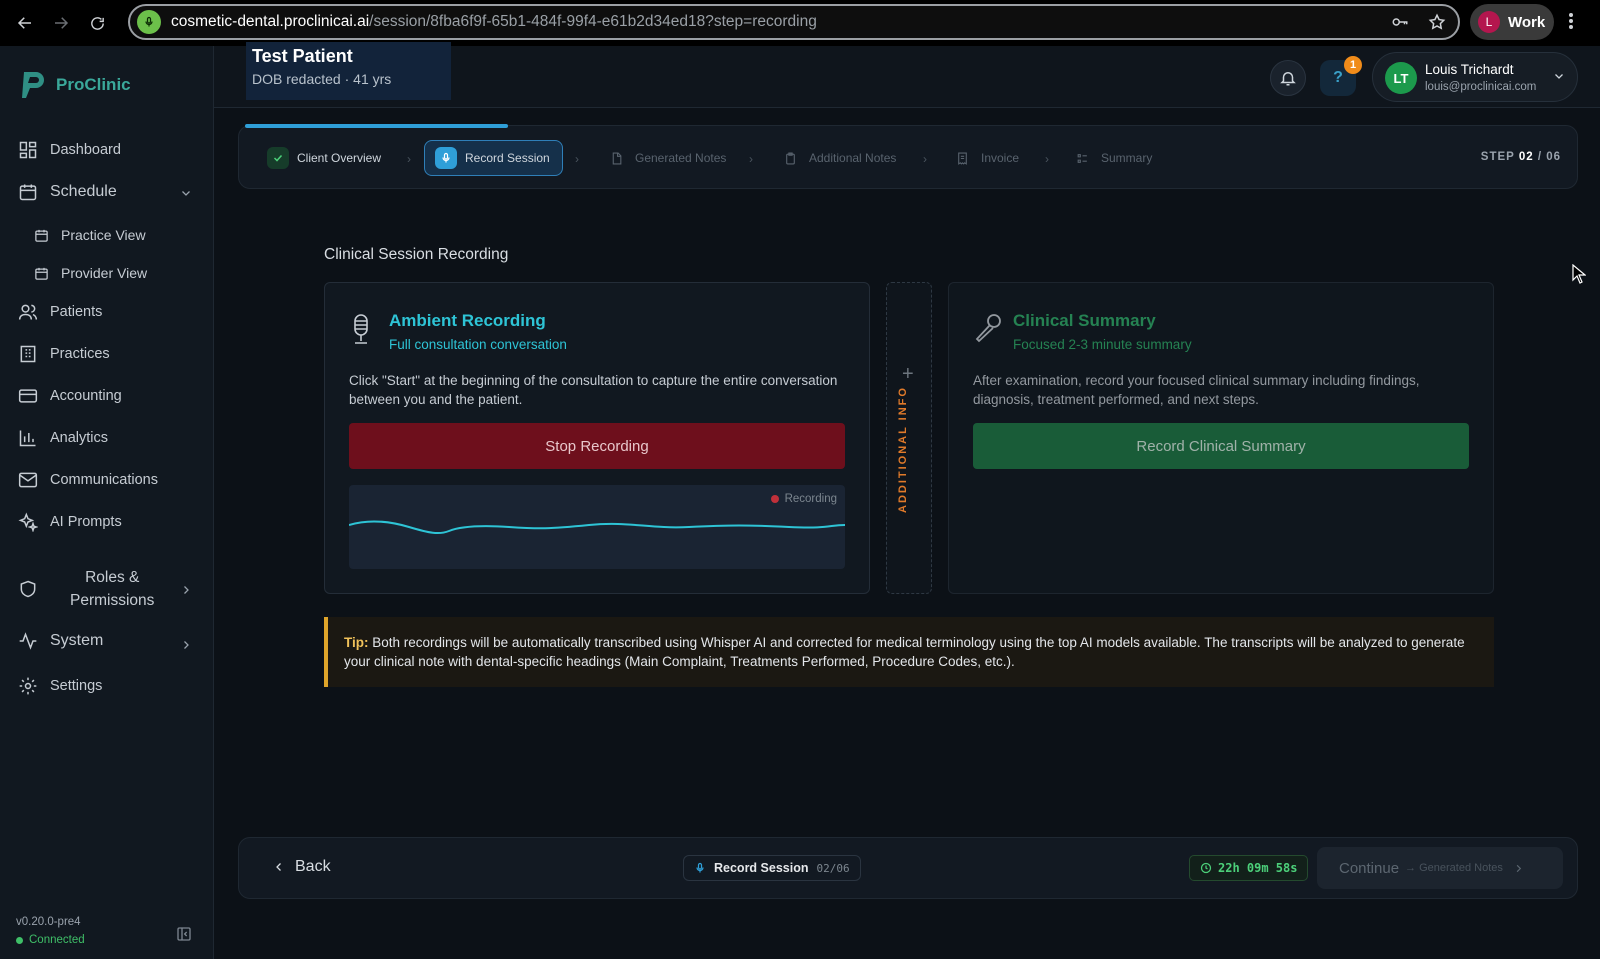 This screenshot has height=959, width=1600. I want to click on sidebar-item-ai-prompts: AI Prompts, so click(70, 522).